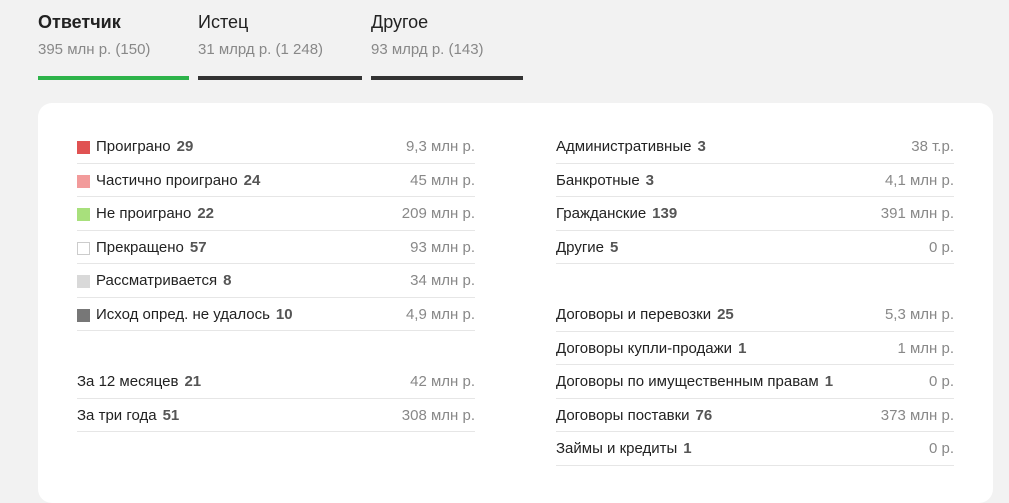 This screenshot has height=503, width=1009. I want to click on row-count: 57, so click(198, 247).